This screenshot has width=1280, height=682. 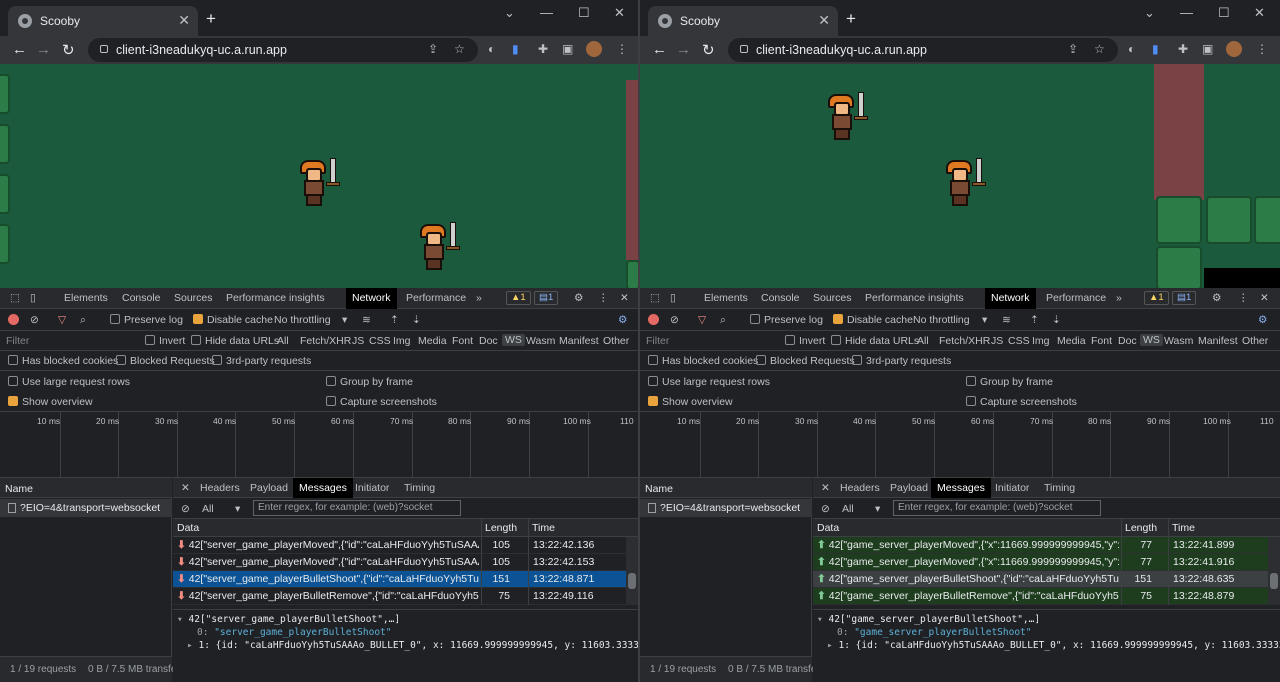 I want to click on invert-checkbox, so click(x=790, y=340).